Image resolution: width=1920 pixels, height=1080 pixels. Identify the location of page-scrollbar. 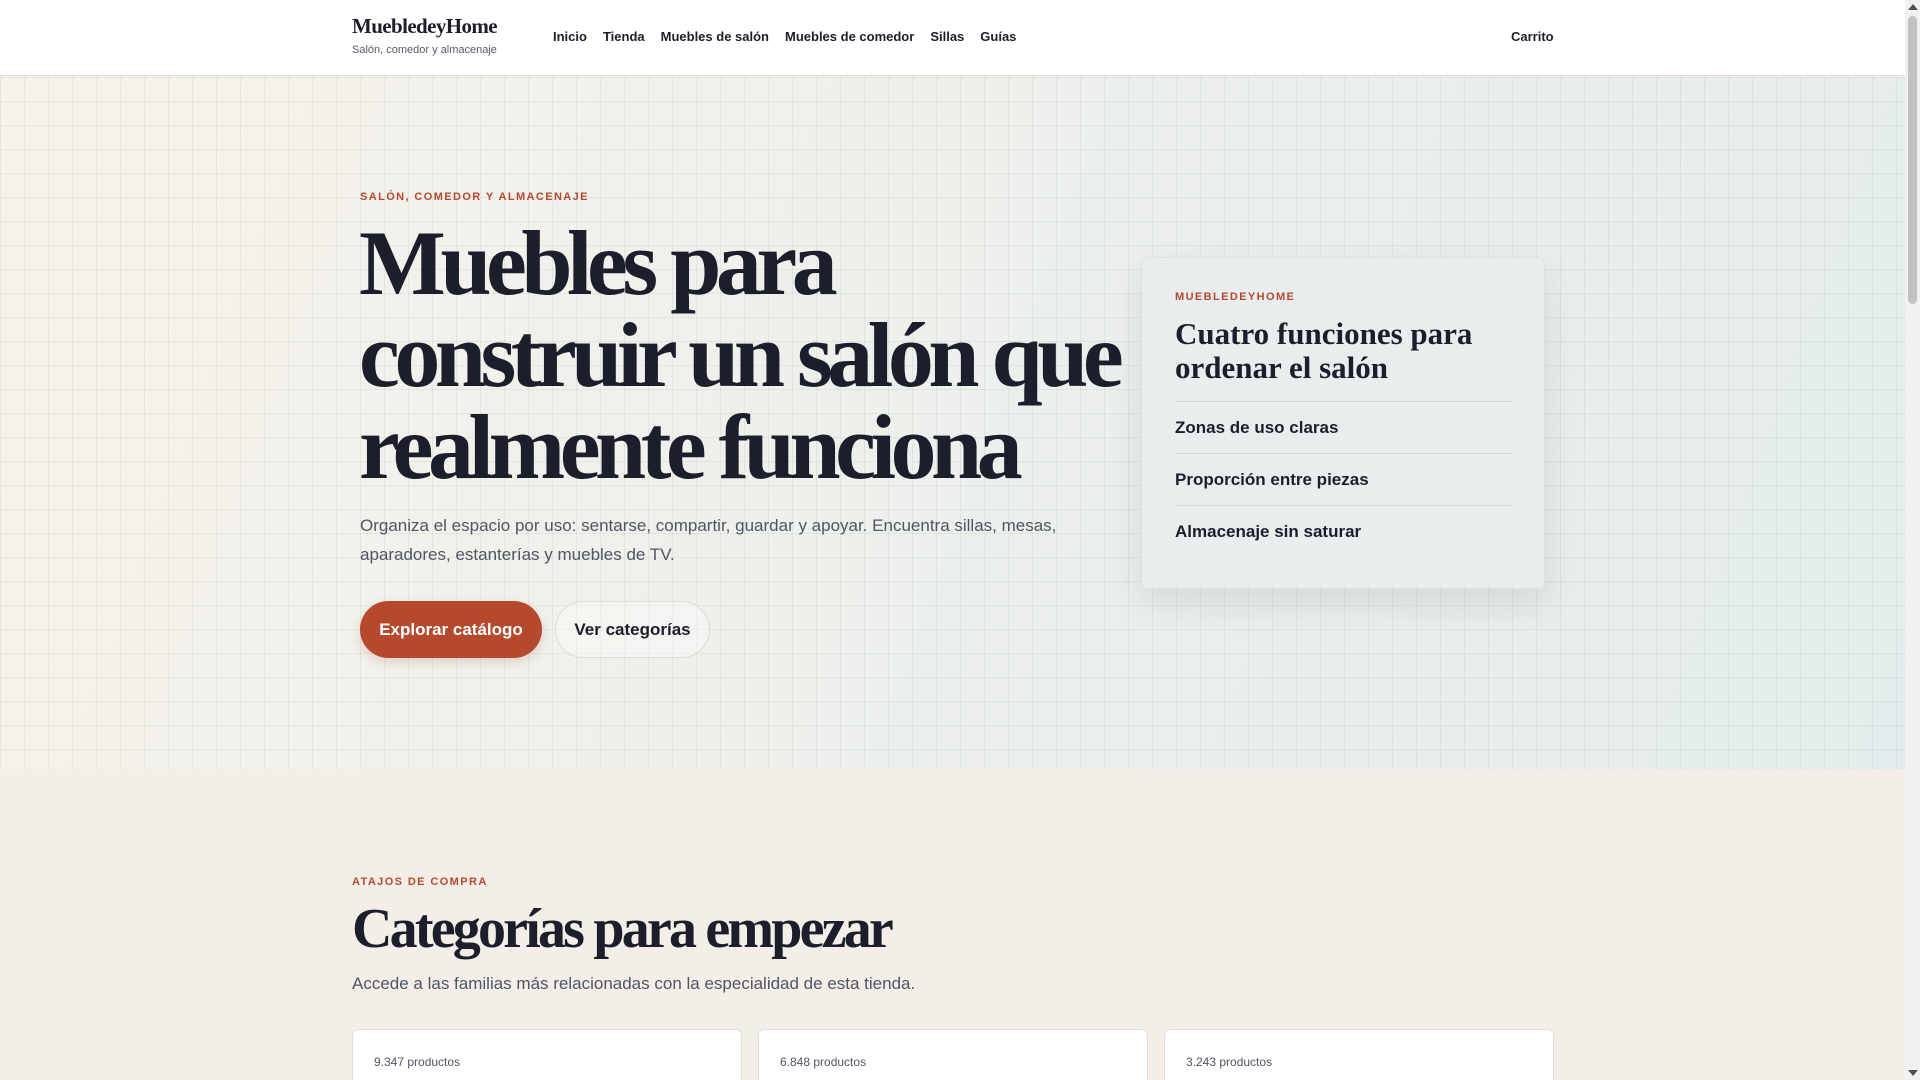
(1912, 540).